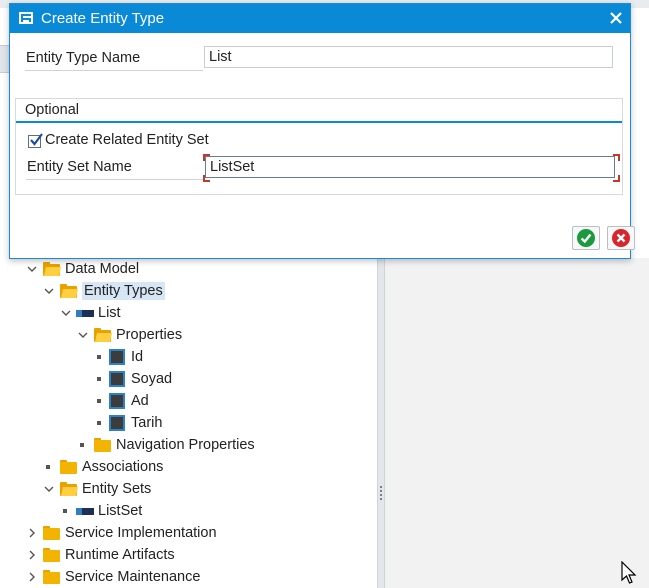 This screenshot has height=588, width=649. What do you see at coordinates (137, 357) in the screenshot?
I see `tree-node-label: Id` at bounding box center [137, 357].